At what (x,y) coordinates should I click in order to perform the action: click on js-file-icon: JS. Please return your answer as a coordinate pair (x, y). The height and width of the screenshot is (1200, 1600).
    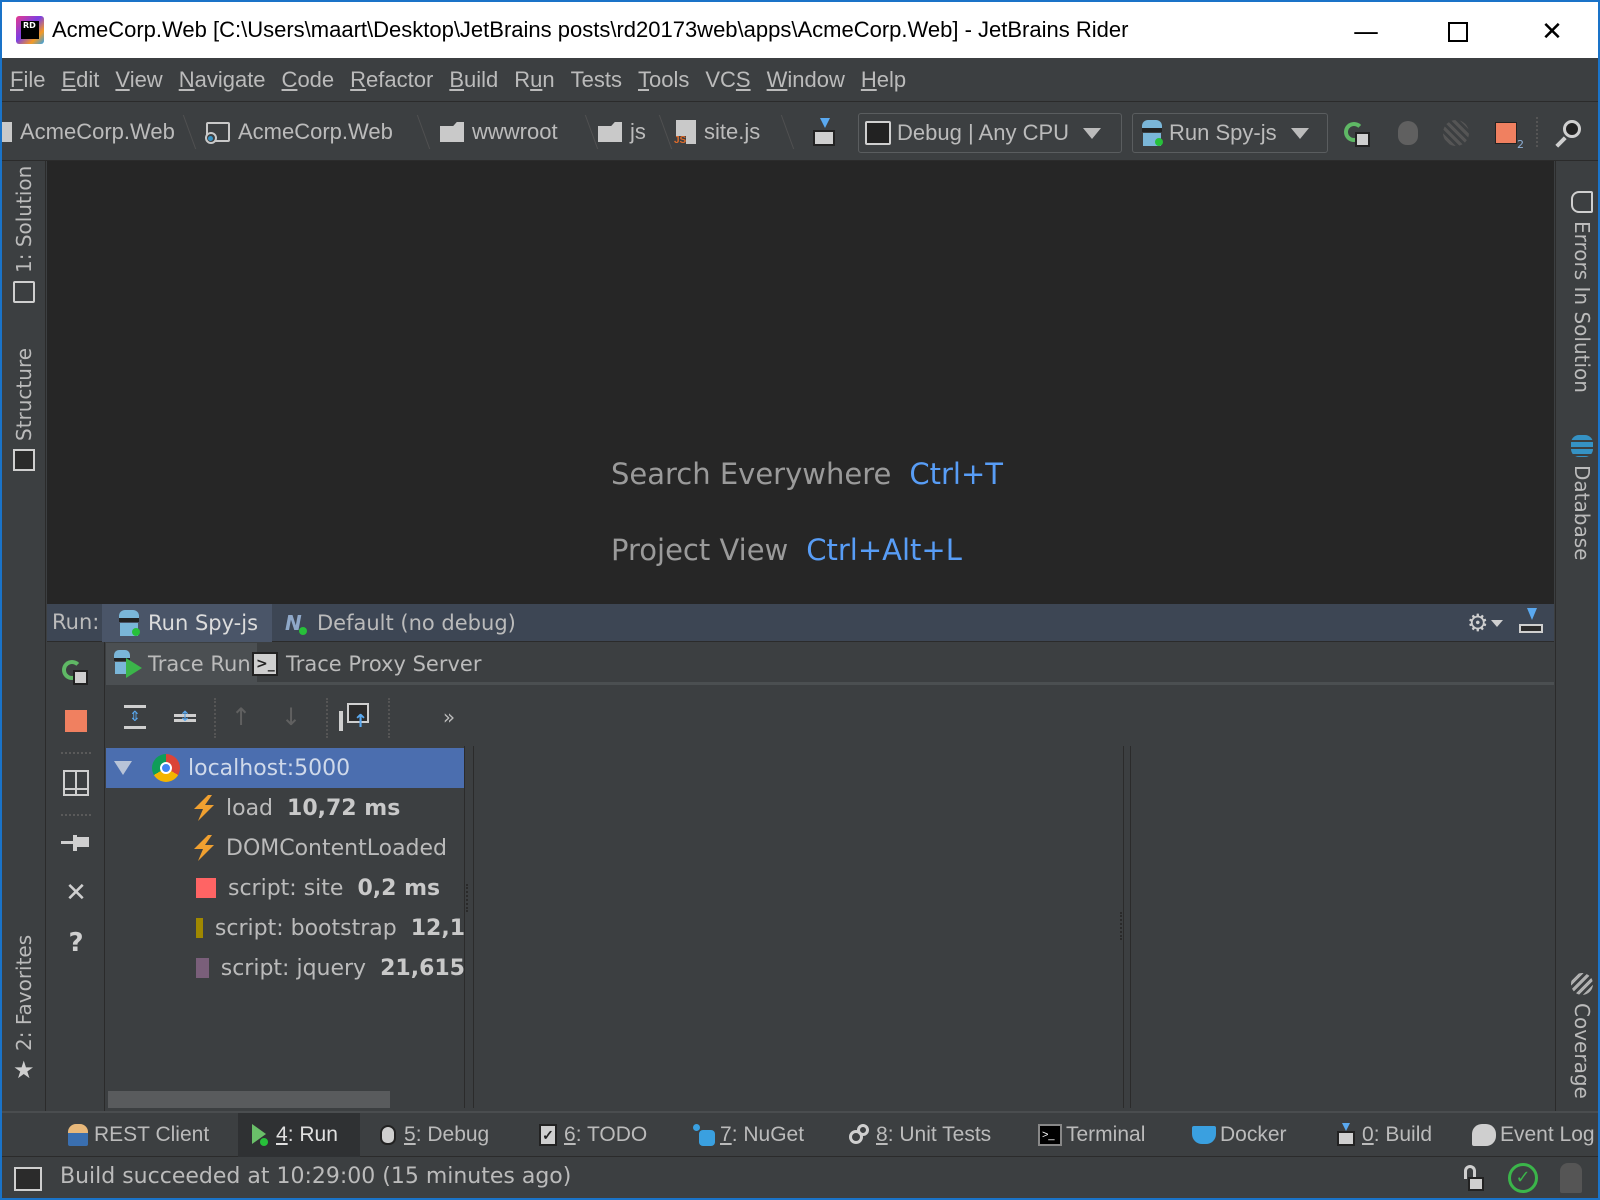
    Looking at the image, I should click on (685, 133).